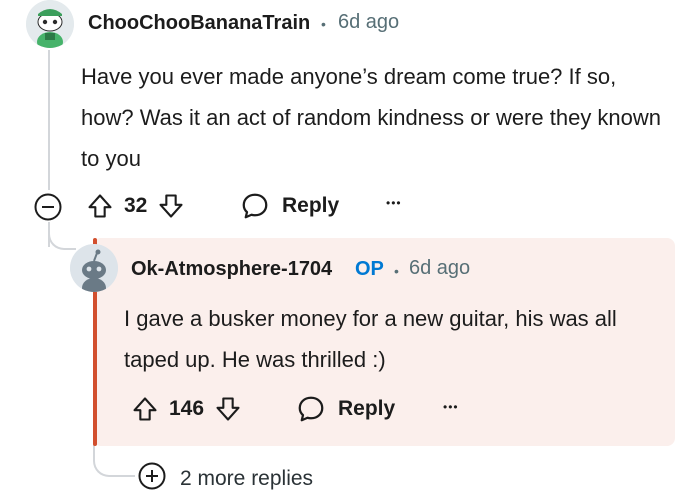 The width and height of the screenshot is (700, 499). What do you see at coordinates (100, 206) in the screenshot?
I see `upvote-icon` at bounding box center [100, 206].